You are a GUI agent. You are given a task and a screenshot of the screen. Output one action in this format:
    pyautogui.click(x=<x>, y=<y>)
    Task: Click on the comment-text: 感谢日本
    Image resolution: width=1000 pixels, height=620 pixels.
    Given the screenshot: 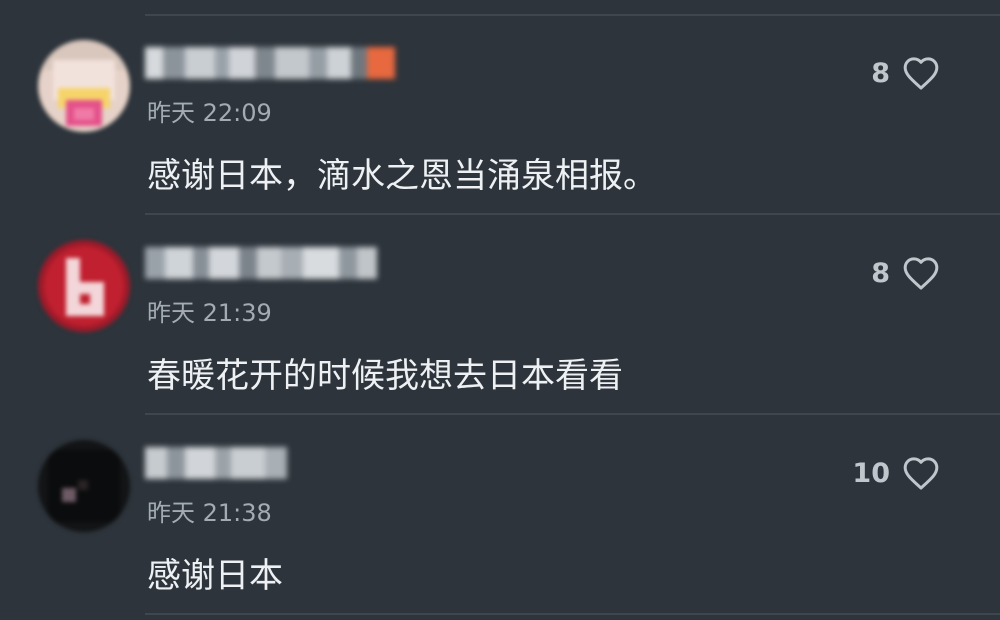 What is the action you would take?
    pyautogui.click(x=215, y=576)
    